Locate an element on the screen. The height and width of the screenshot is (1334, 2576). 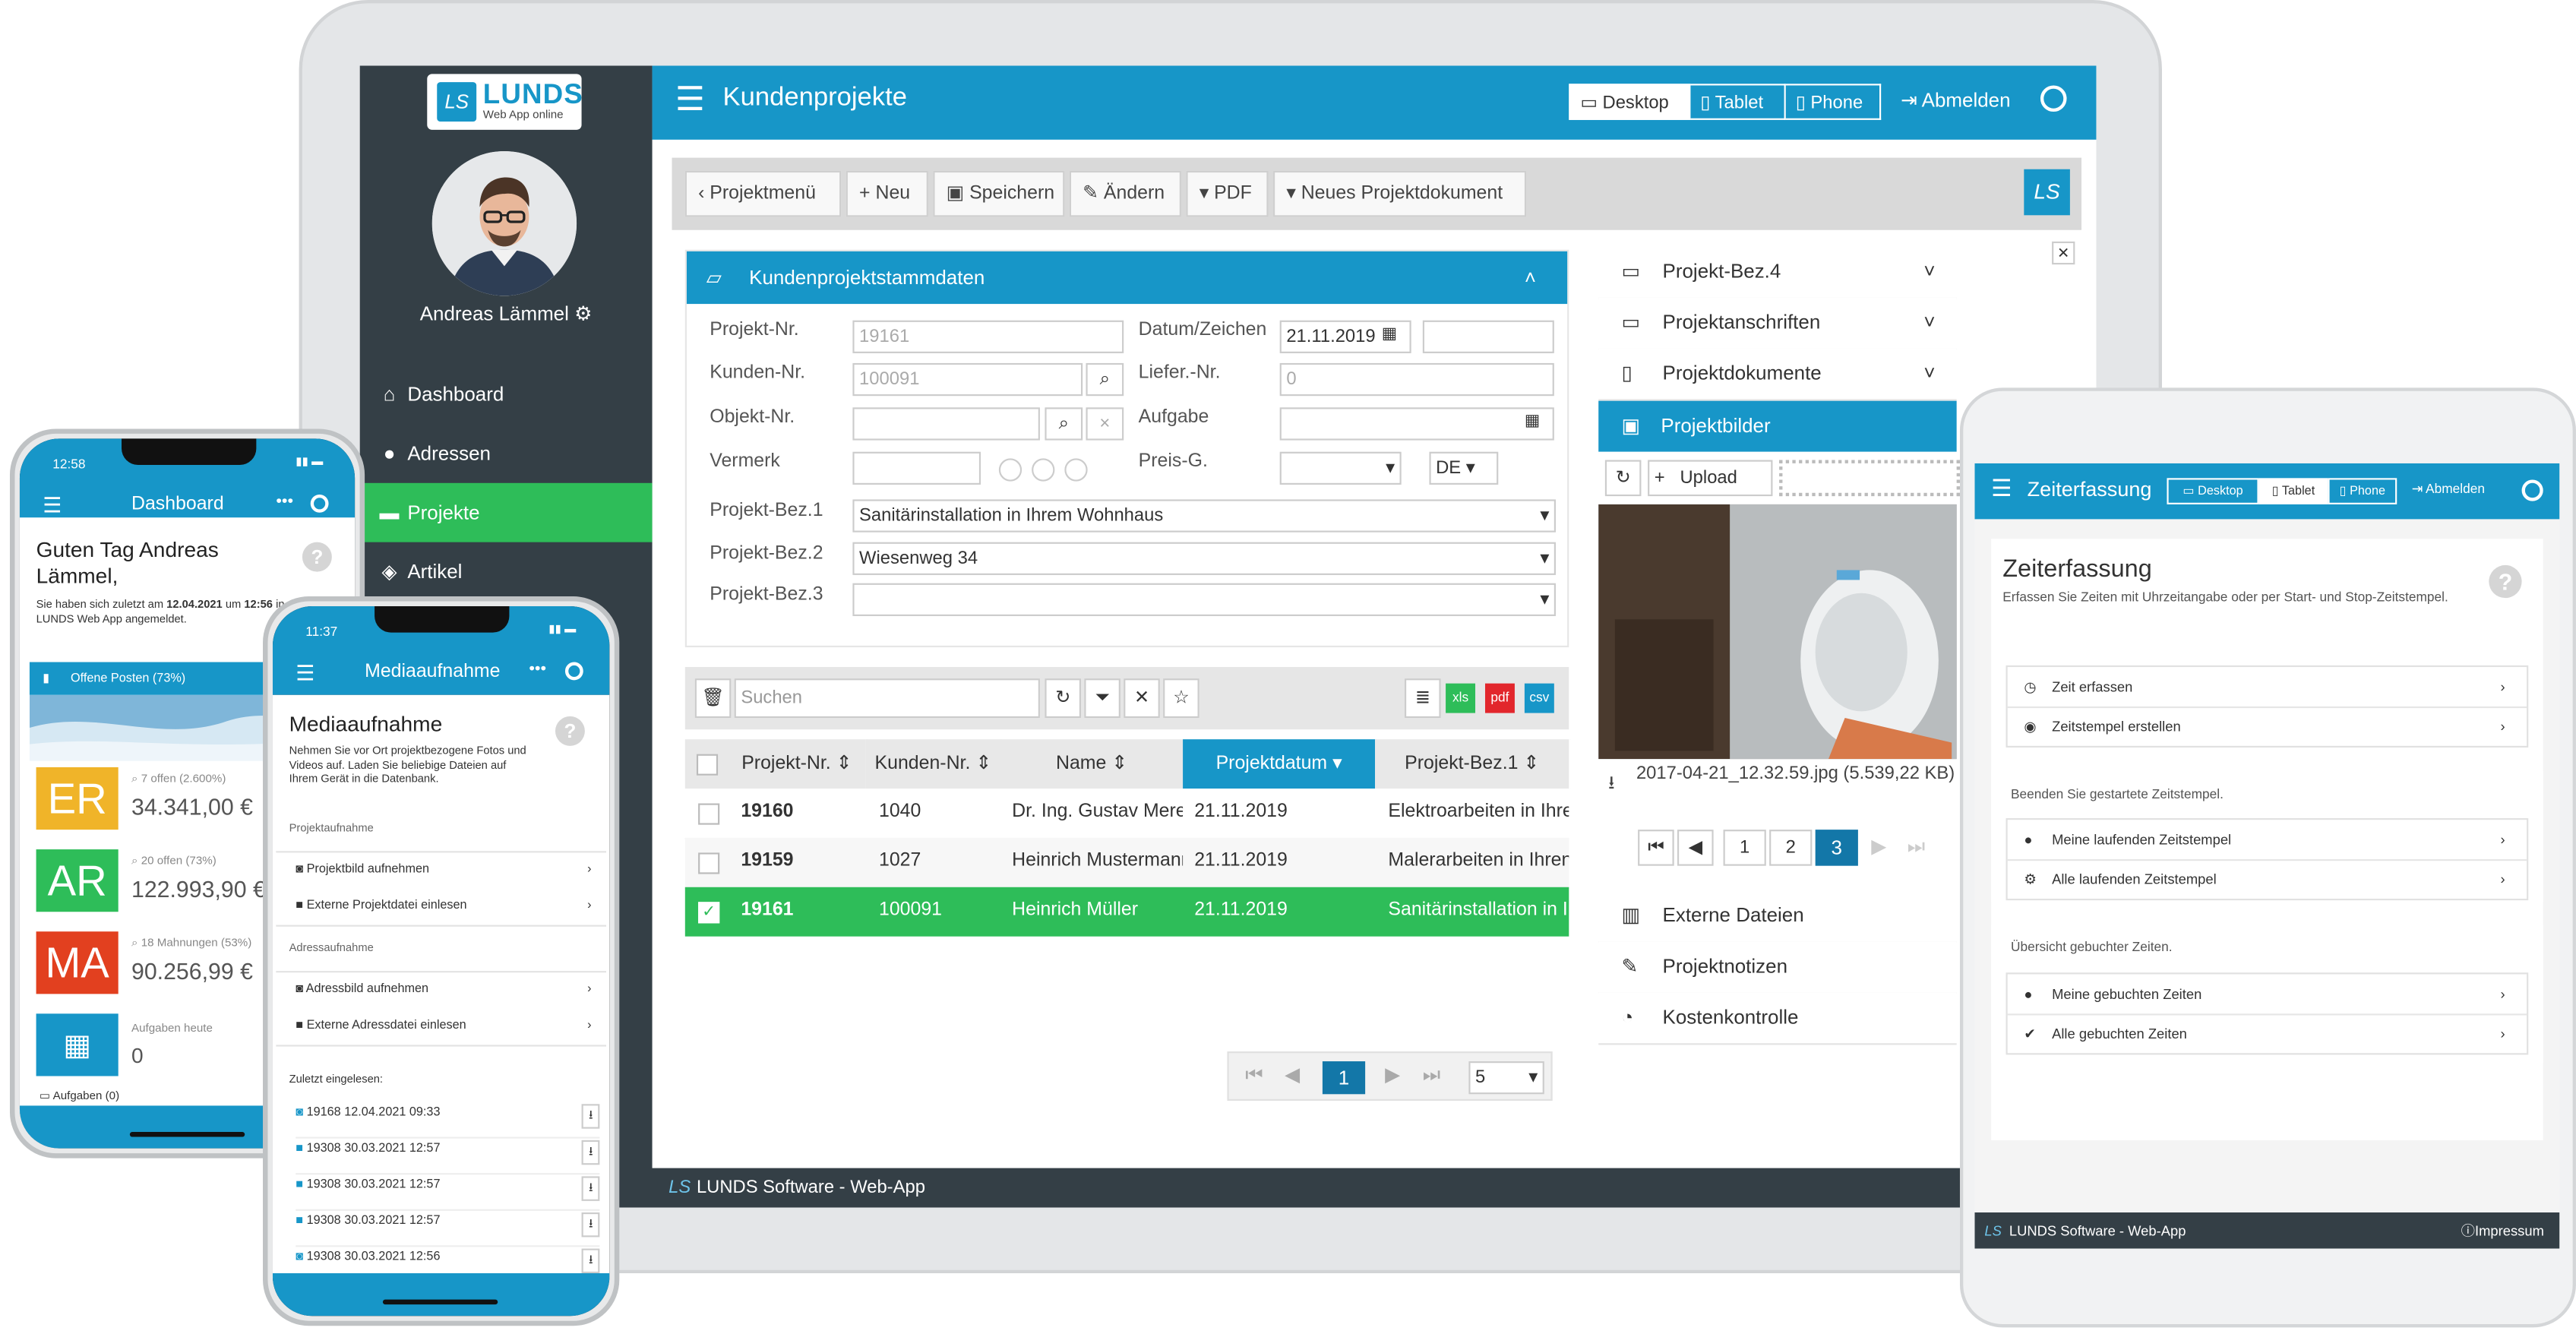
search-input: Suchen is located at coordinates (887, 699).